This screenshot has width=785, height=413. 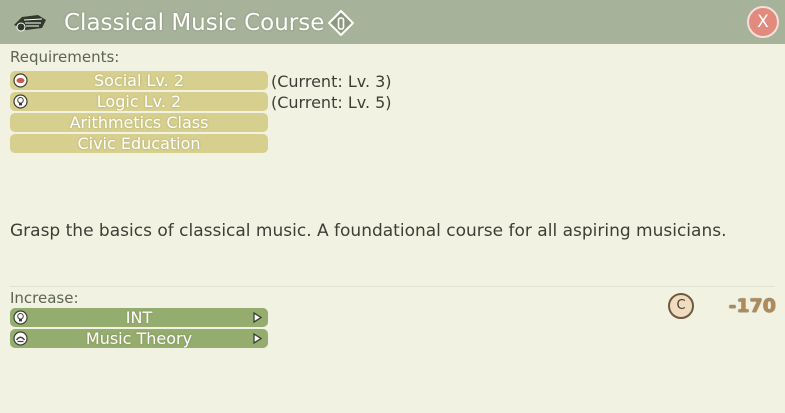 I want to click on requirement-logic: Logic Lv. 2, so click(x=139, y=101).